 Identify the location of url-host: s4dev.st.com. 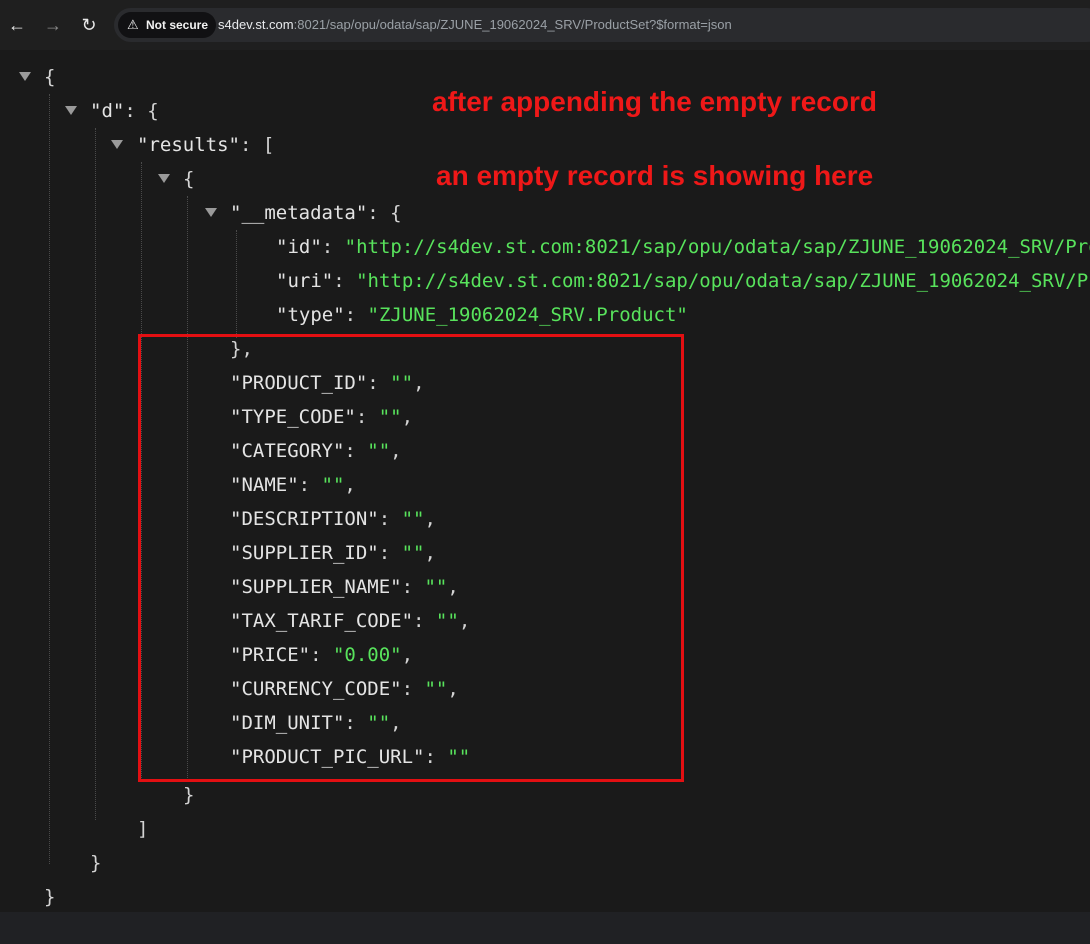
(256, 24).